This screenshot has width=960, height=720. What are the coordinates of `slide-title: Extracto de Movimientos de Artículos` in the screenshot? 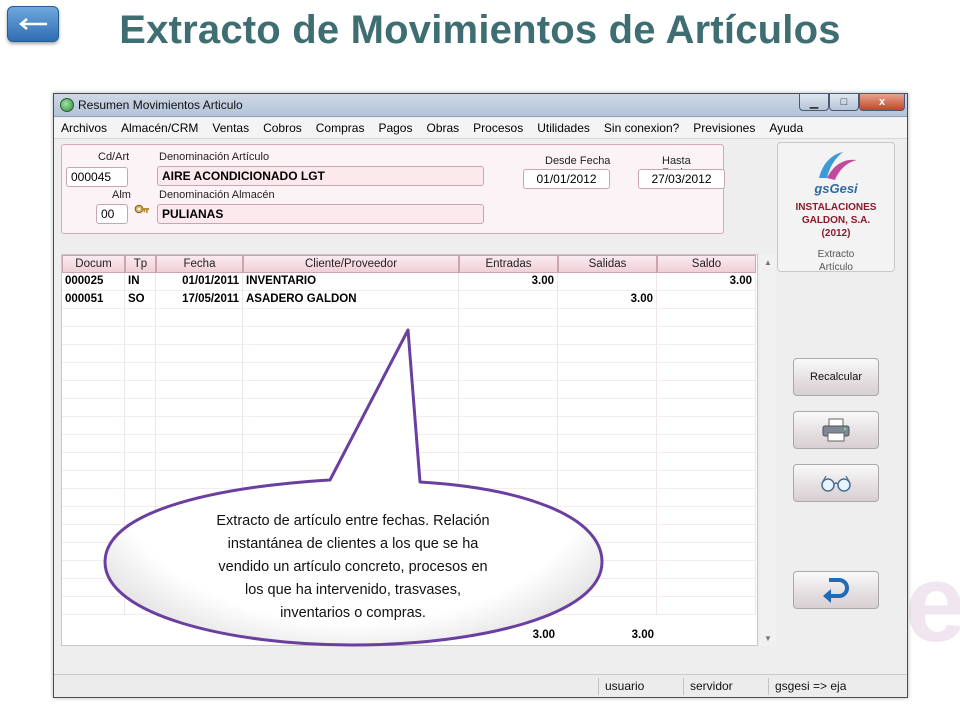 It's located at (480, 30).